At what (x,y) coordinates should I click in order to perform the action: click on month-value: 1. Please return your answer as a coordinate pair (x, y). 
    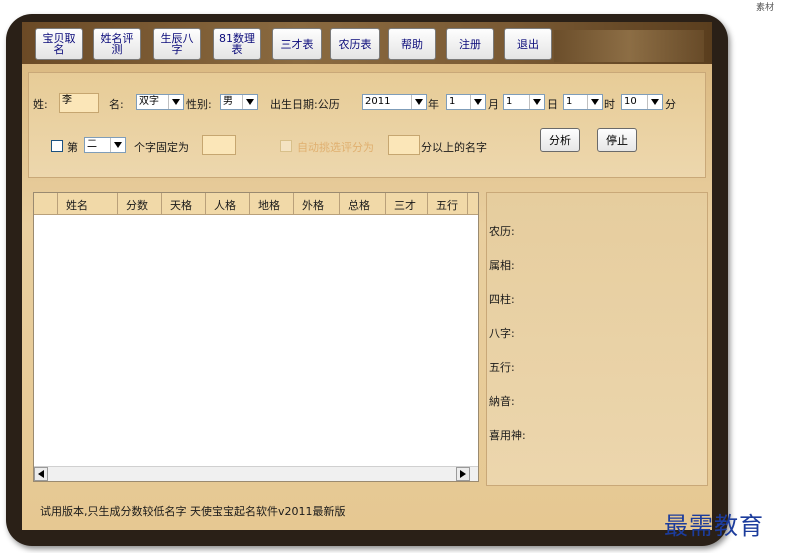
    Looking at the image, I should click on (452, 101).